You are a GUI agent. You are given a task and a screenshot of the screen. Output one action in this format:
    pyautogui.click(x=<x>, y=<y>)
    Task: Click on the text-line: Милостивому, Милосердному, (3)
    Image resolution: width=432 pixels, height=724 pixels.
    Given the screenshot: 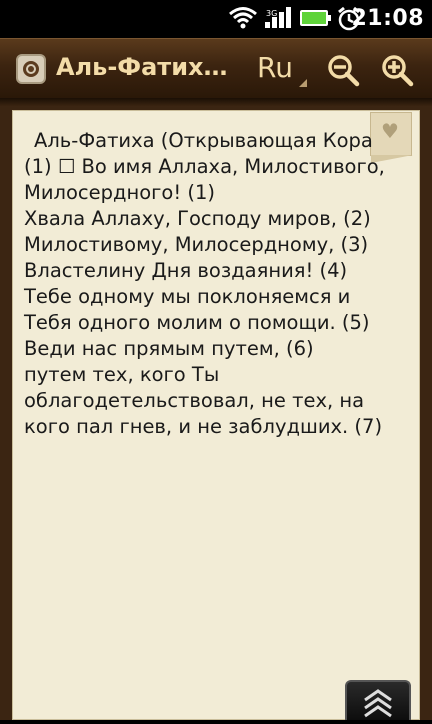 What is the action you would take?
    pyautogui.click(x=196, y=244)
    